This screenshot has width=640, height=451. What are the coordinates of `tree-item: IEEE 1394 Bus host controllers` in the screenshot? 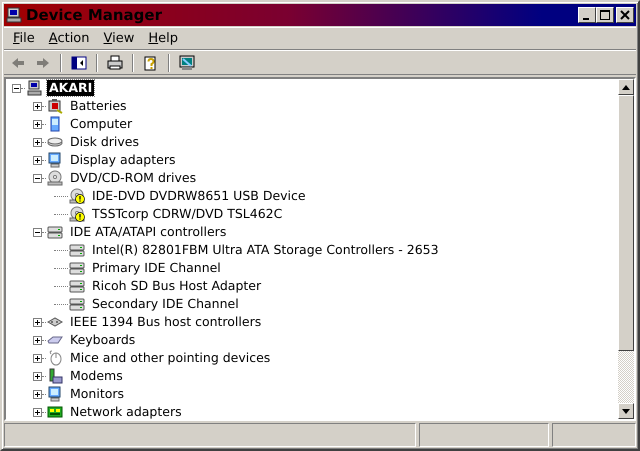 It's located at (166, 322).